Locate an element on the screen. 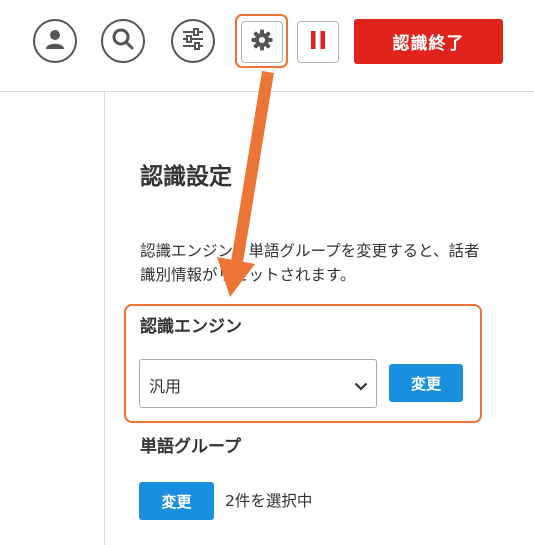 The width and height of the screenshot is (534, 545). filter-button is located at coordinates (193, 41).